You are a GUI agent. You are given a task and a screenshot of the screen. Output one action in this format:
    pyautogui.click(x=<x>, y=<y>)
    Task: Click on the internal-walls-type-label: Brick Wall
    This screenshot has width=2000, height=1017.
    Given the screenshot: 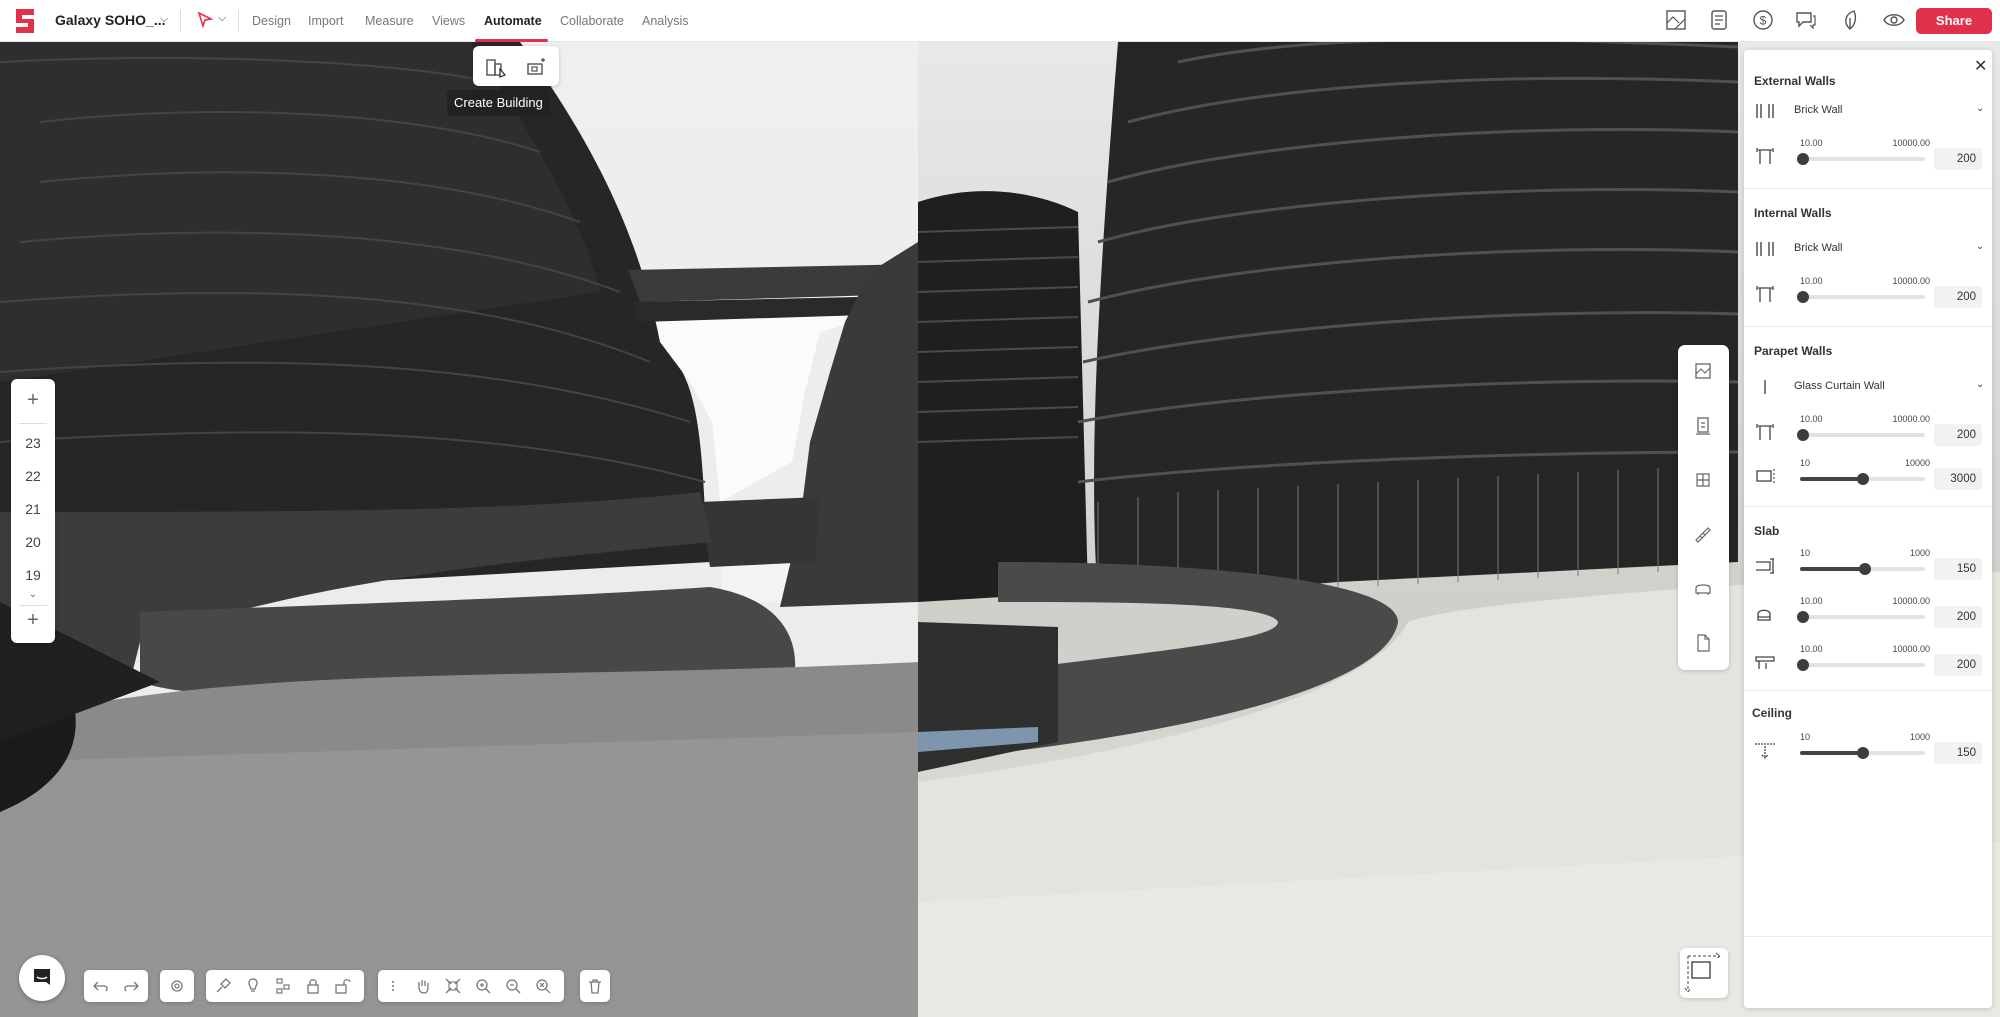 What is the action you would take?
    pyautogui.click(x=1818, y=248)
    